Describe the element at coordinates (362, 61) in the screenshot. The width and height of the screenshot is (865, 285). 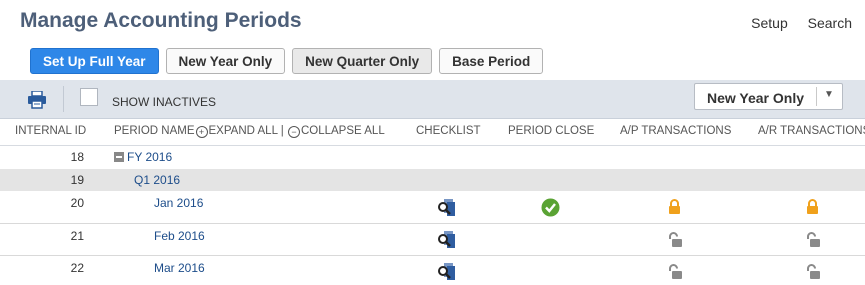
I see `new-quarter-only-button: New Quarter Only` at that location.